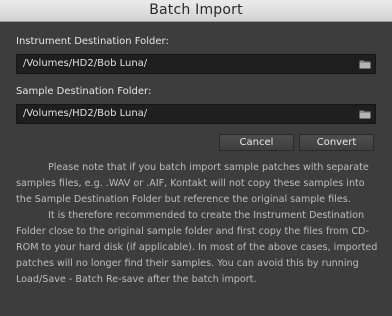  I want to click on sample-folder-label: Sample Destination Folder:, so click(84, 91).